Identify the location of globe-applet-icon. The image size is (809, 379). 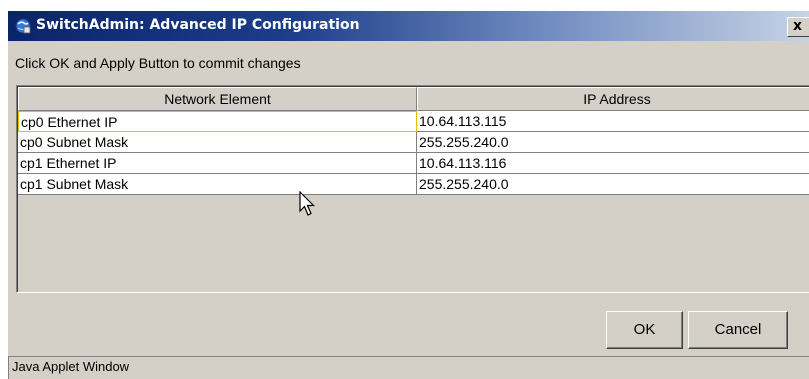
(23, 26).